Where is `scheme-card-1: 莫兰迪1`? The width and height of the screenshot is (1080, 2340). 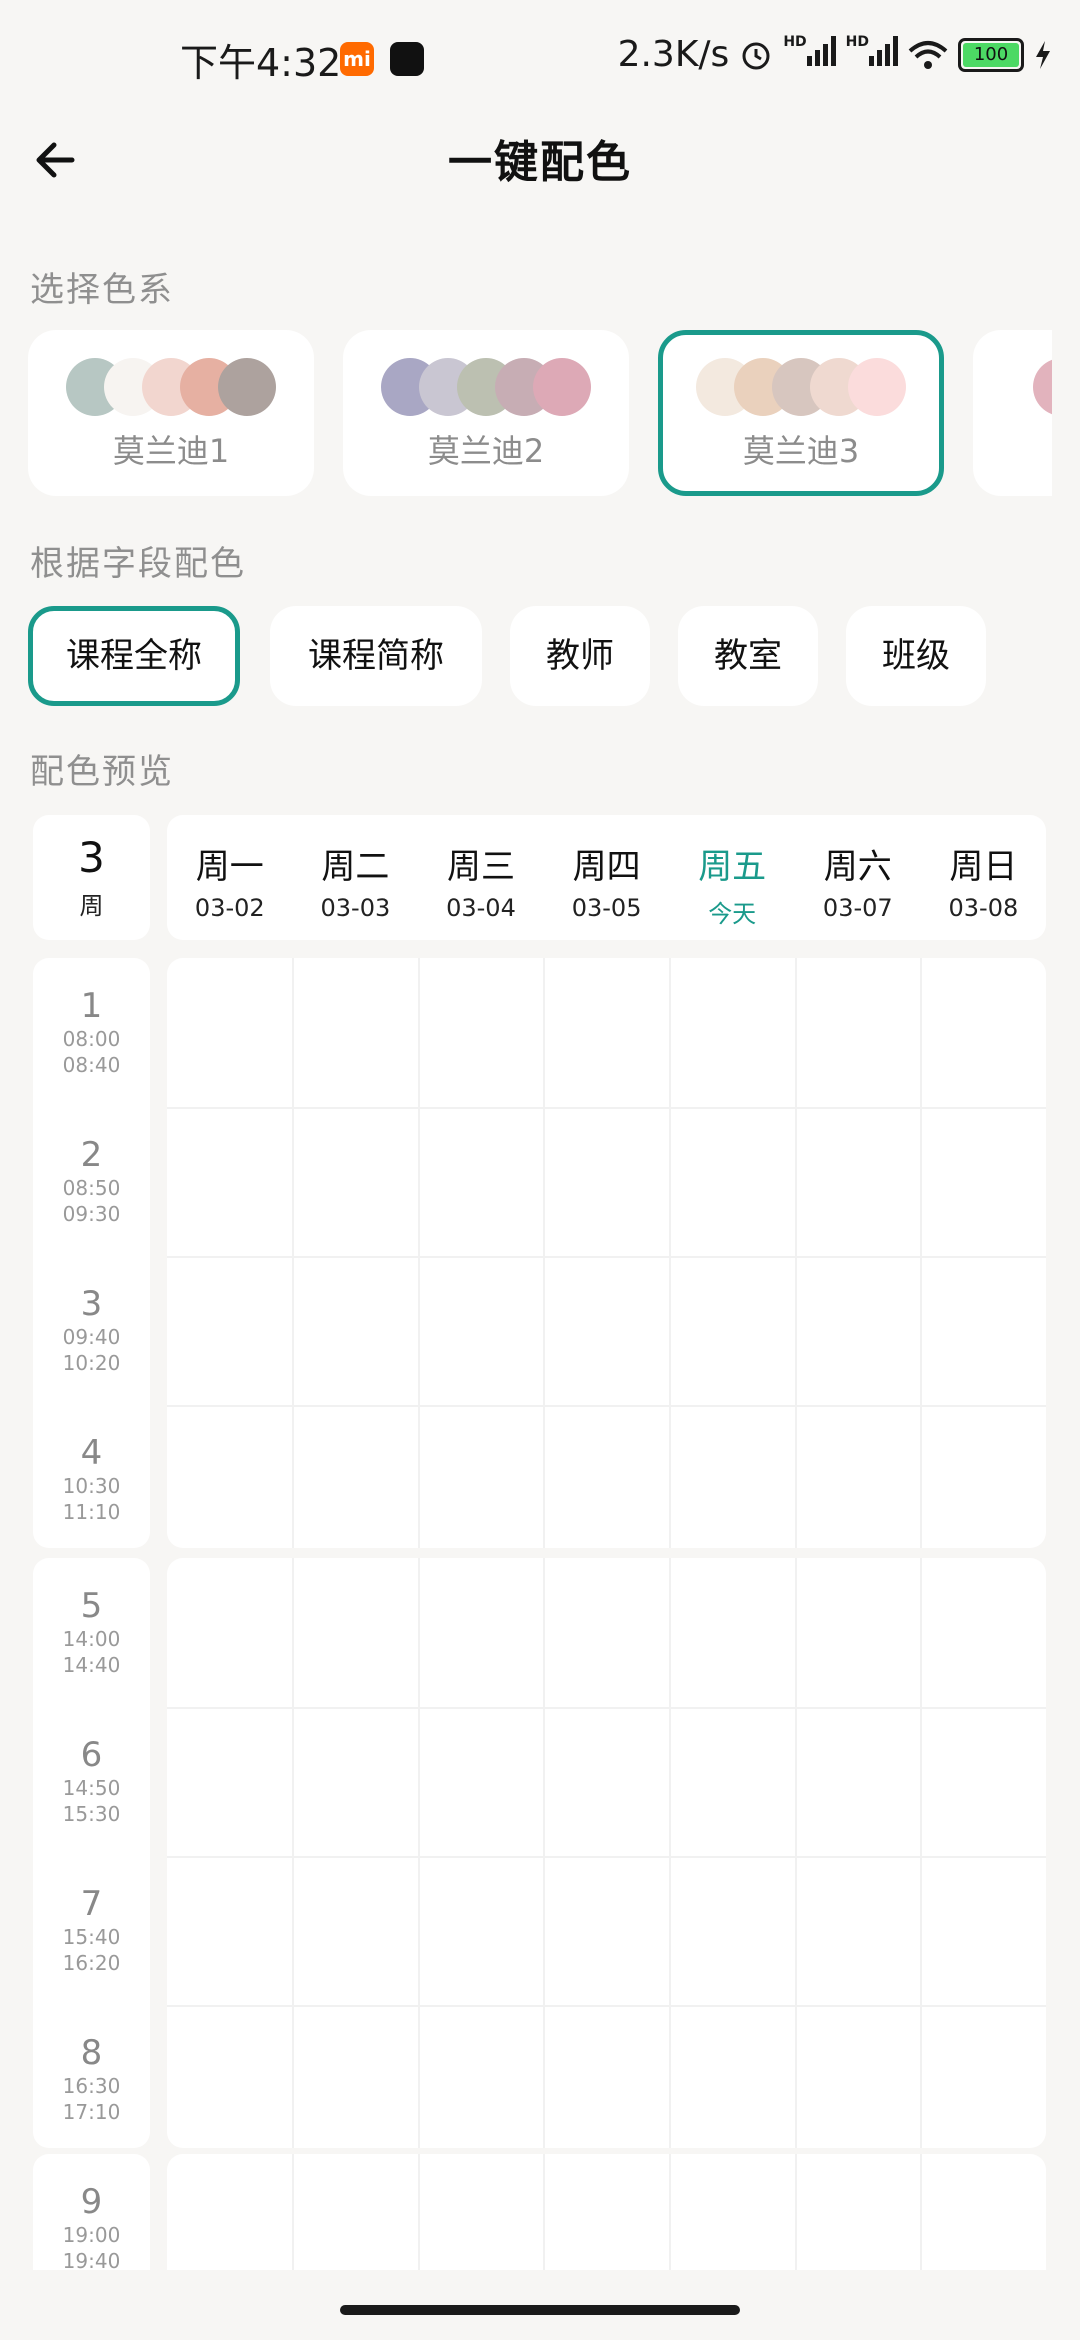 scheme-card-1: 莫兰迪1 is located at coordinates (171, 413).